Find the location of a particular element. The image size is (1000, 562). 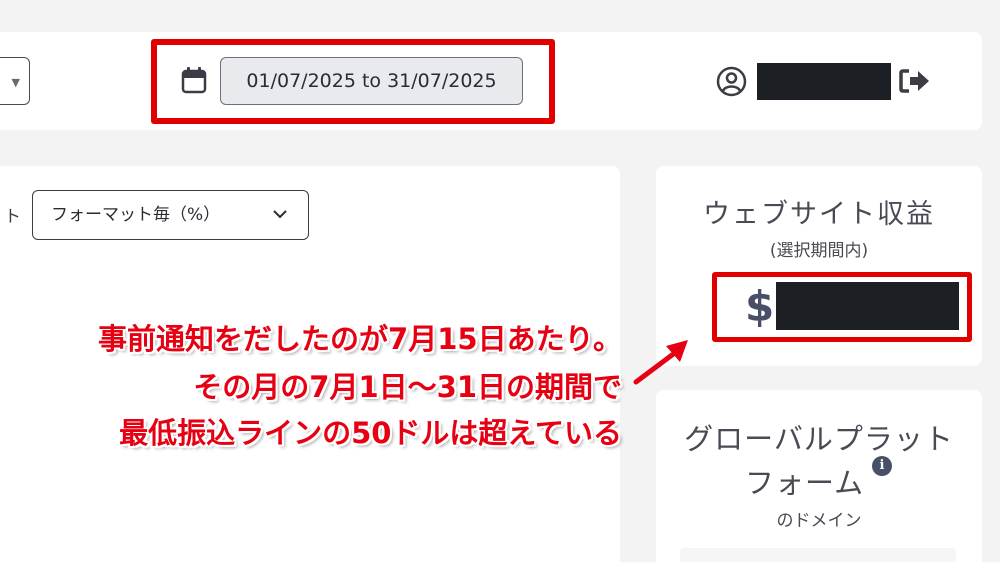

global-platform-subtitle: のドメイン is located at coordinates (819, 521).